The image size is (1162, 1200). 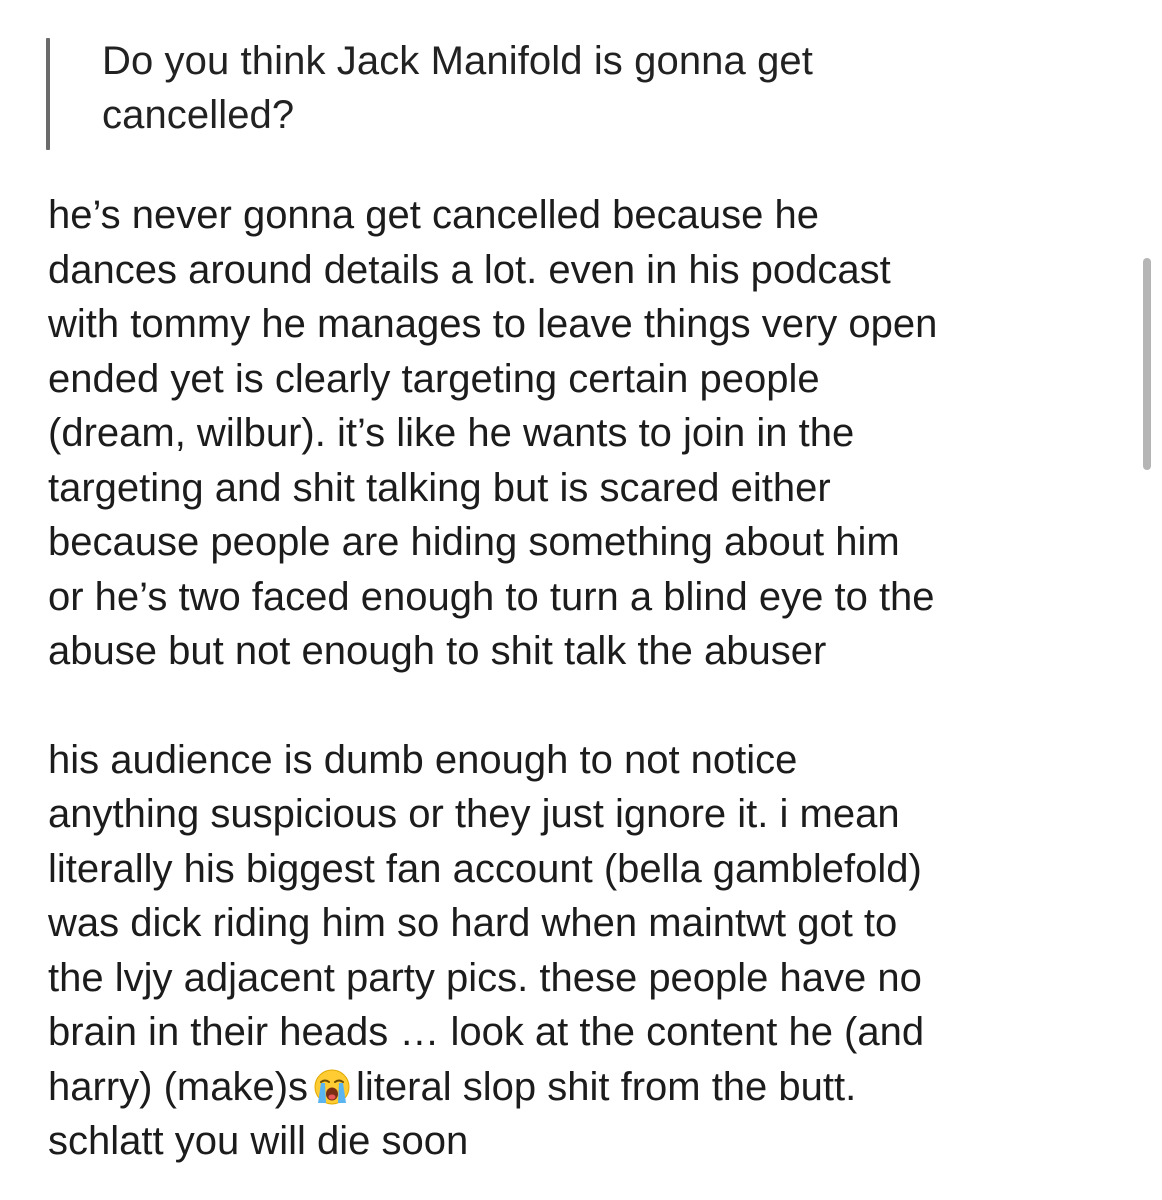 What do you see at coordinates (1147, 364) in the screenshot?
I see `scrollbar` at bounding box center [1147, 364].